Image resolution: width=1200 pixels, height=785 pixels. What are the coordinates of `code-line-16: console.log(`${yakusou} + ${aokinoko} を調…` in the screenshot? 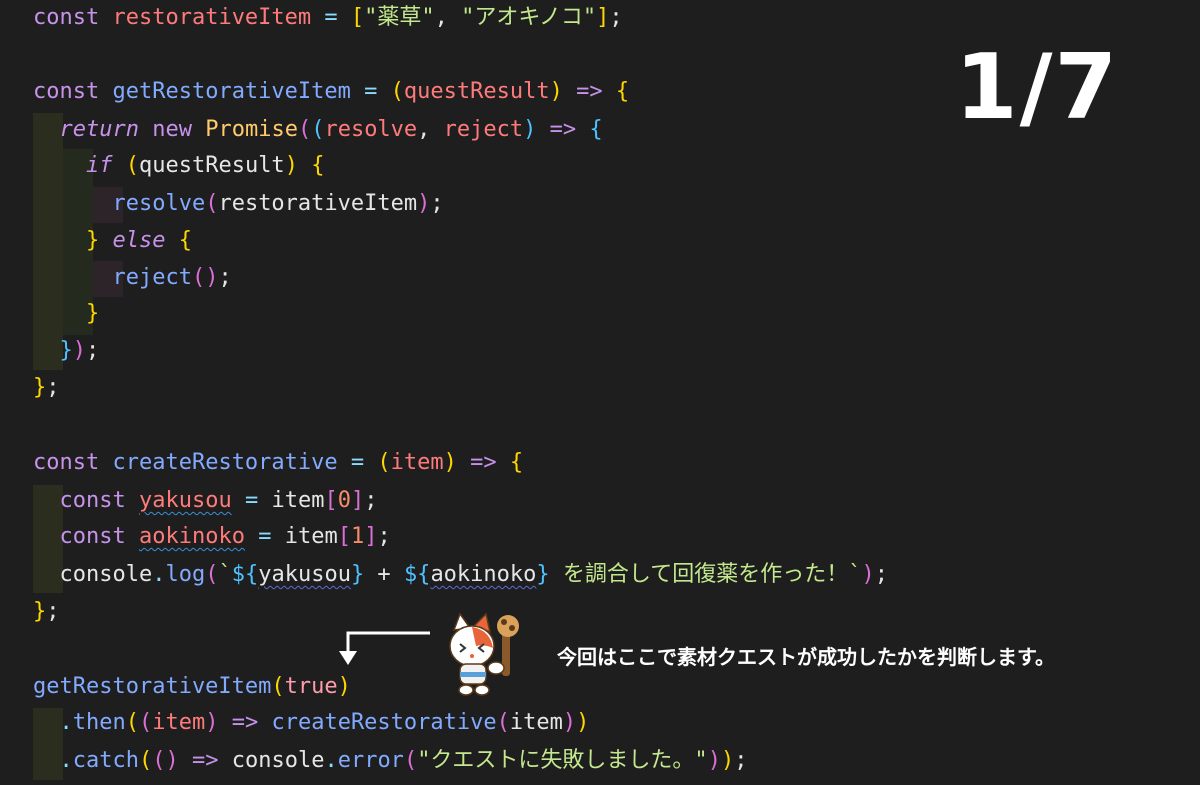 It's located at (461, 575).